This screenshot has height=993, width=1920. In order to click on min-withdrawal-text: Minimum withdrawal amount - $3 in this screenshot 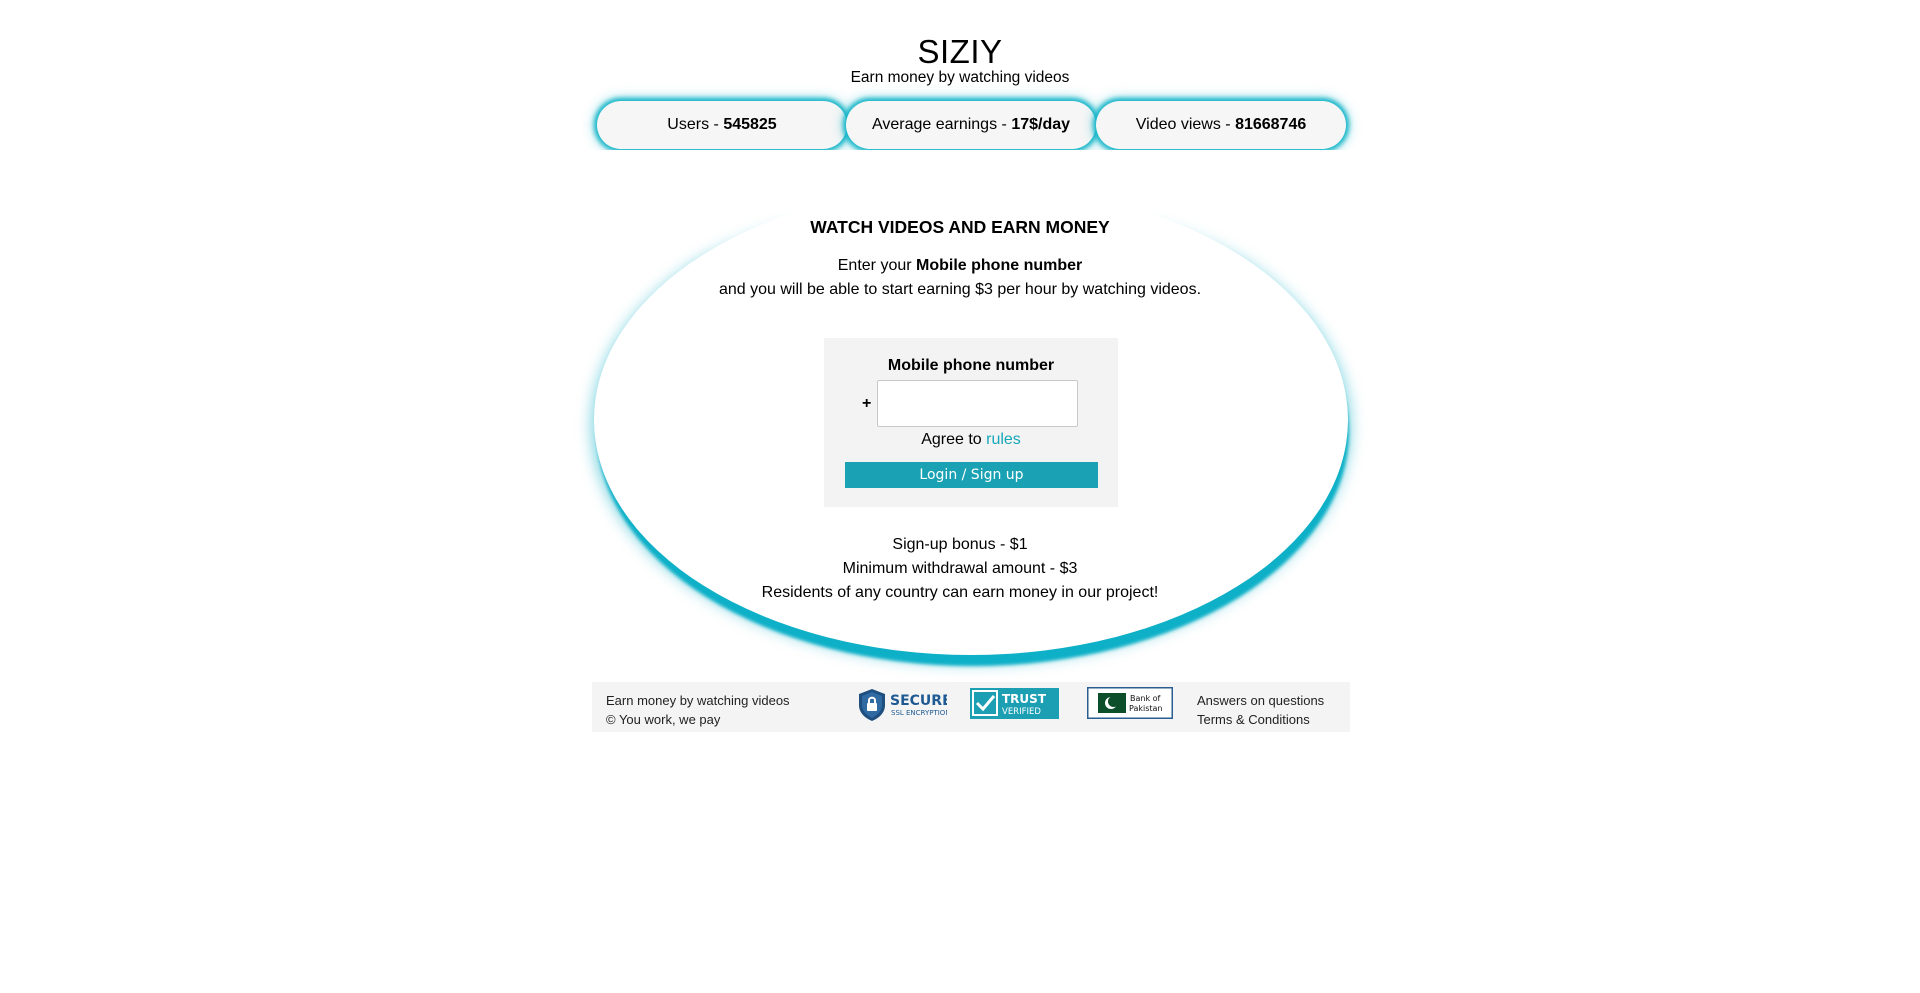, I will do `click(960, 568)`.